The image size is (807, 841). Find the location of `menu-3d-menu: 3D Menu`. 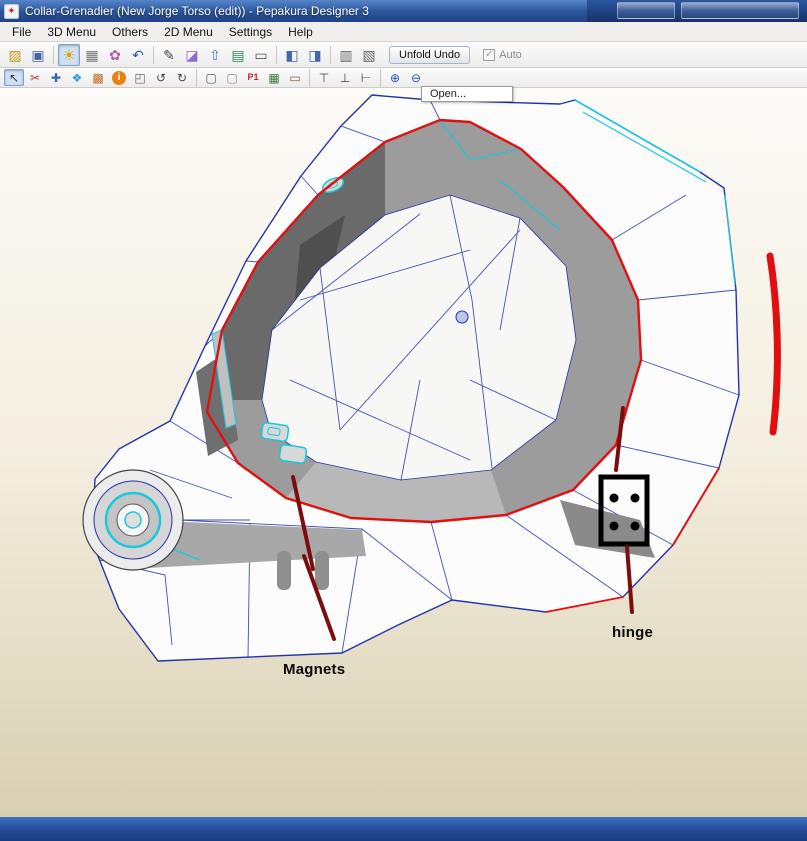

menu-3d-menu: 3D Menu is located at coordinates (71, 32).